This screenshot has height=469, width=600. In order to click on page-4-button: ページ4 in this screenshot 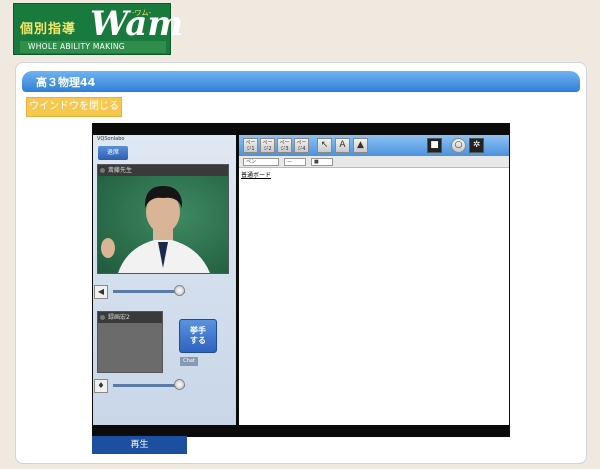, I will do `click(301, 145)`.